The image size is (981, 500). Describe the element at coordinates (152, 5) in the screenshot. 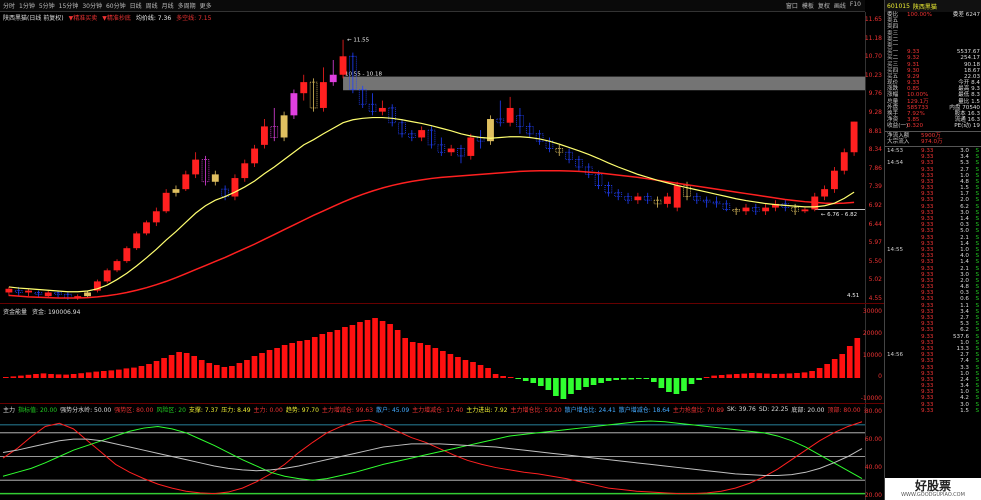

I see `period-tab: 周线` at that location.